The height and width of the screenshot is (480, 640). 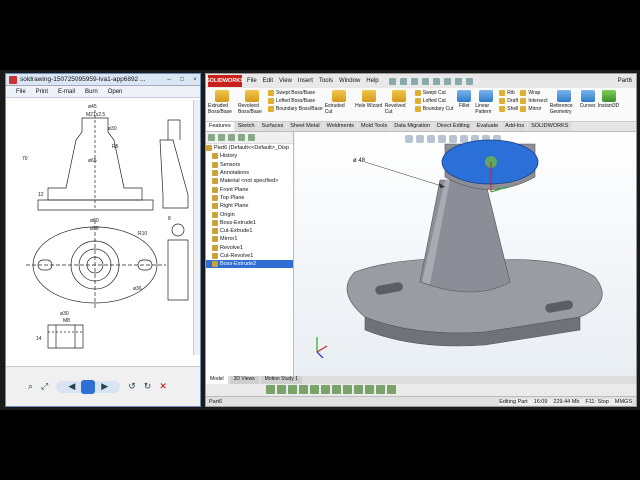 What do you see at coordinates (272, 126) in the screenshot?
I see `tab-surfaces: Surfaces` at bounding box center [272, 126].